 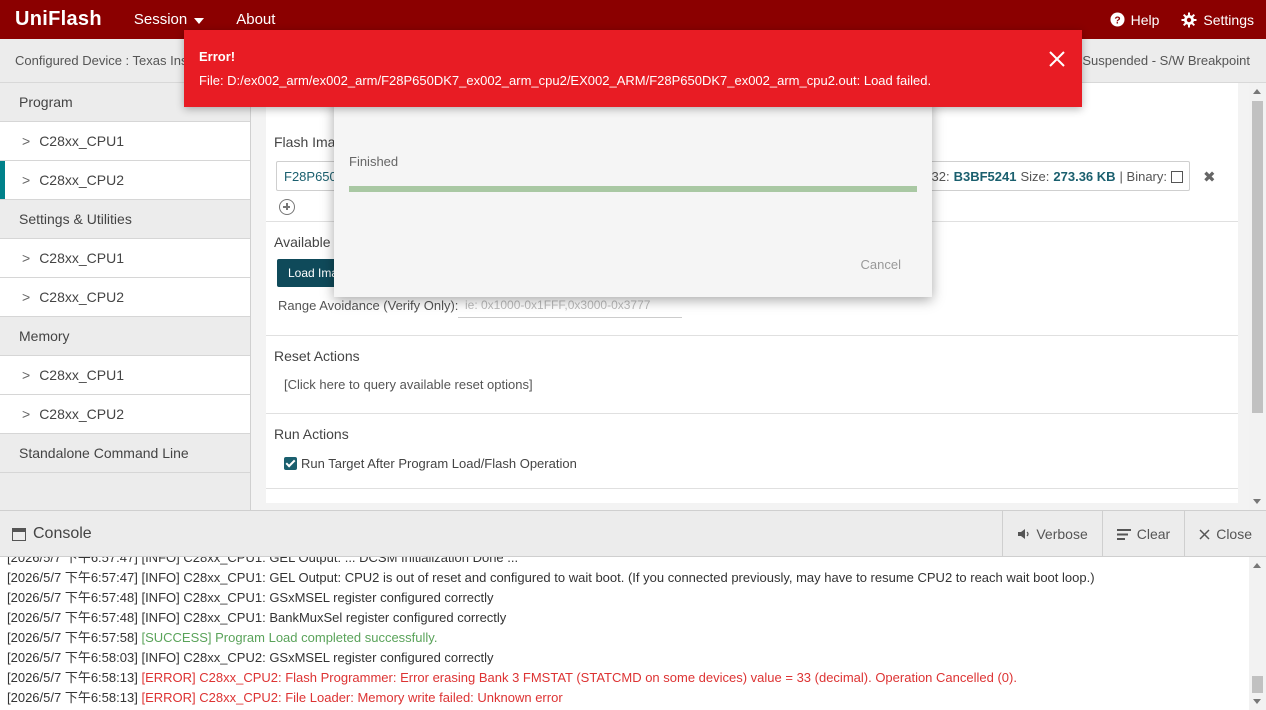 I want to click on settings-button: Settings, so click(x=1217, y=20).